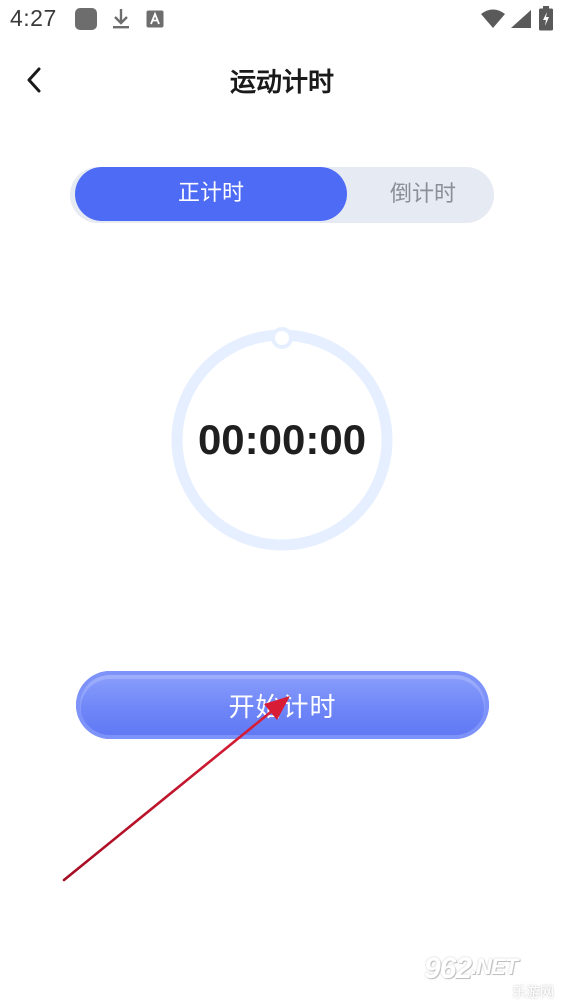 The image size is (564, 1004). I want to click on start-timer-button: 开始计时, so click(282, 705).